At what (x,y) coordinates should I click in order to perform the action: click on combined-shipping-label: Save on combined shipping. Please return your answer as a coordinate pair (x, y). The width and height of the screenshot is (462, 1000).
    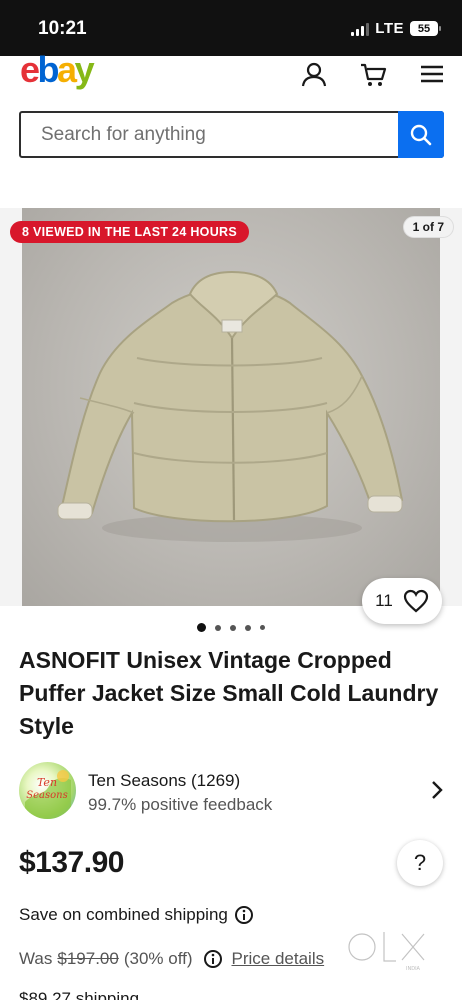
    Looking at the image, I should click on (123, 914).